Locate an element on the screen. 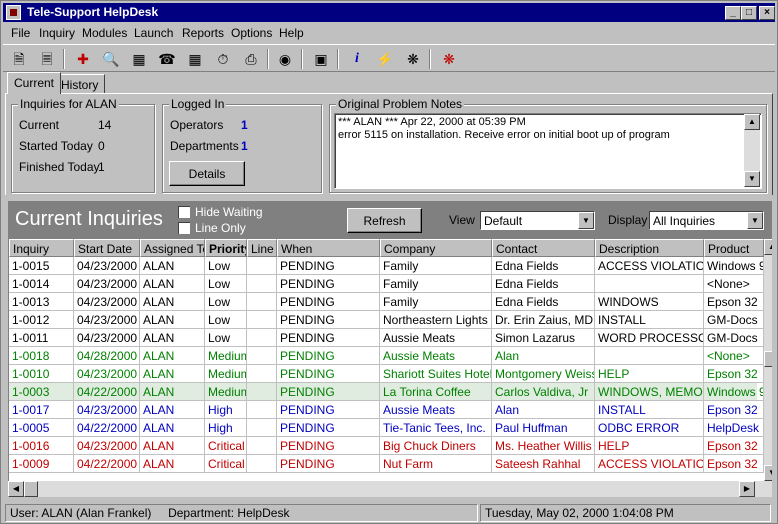  col-product-cell: GM-Docs is located at coordinates (734, 320).